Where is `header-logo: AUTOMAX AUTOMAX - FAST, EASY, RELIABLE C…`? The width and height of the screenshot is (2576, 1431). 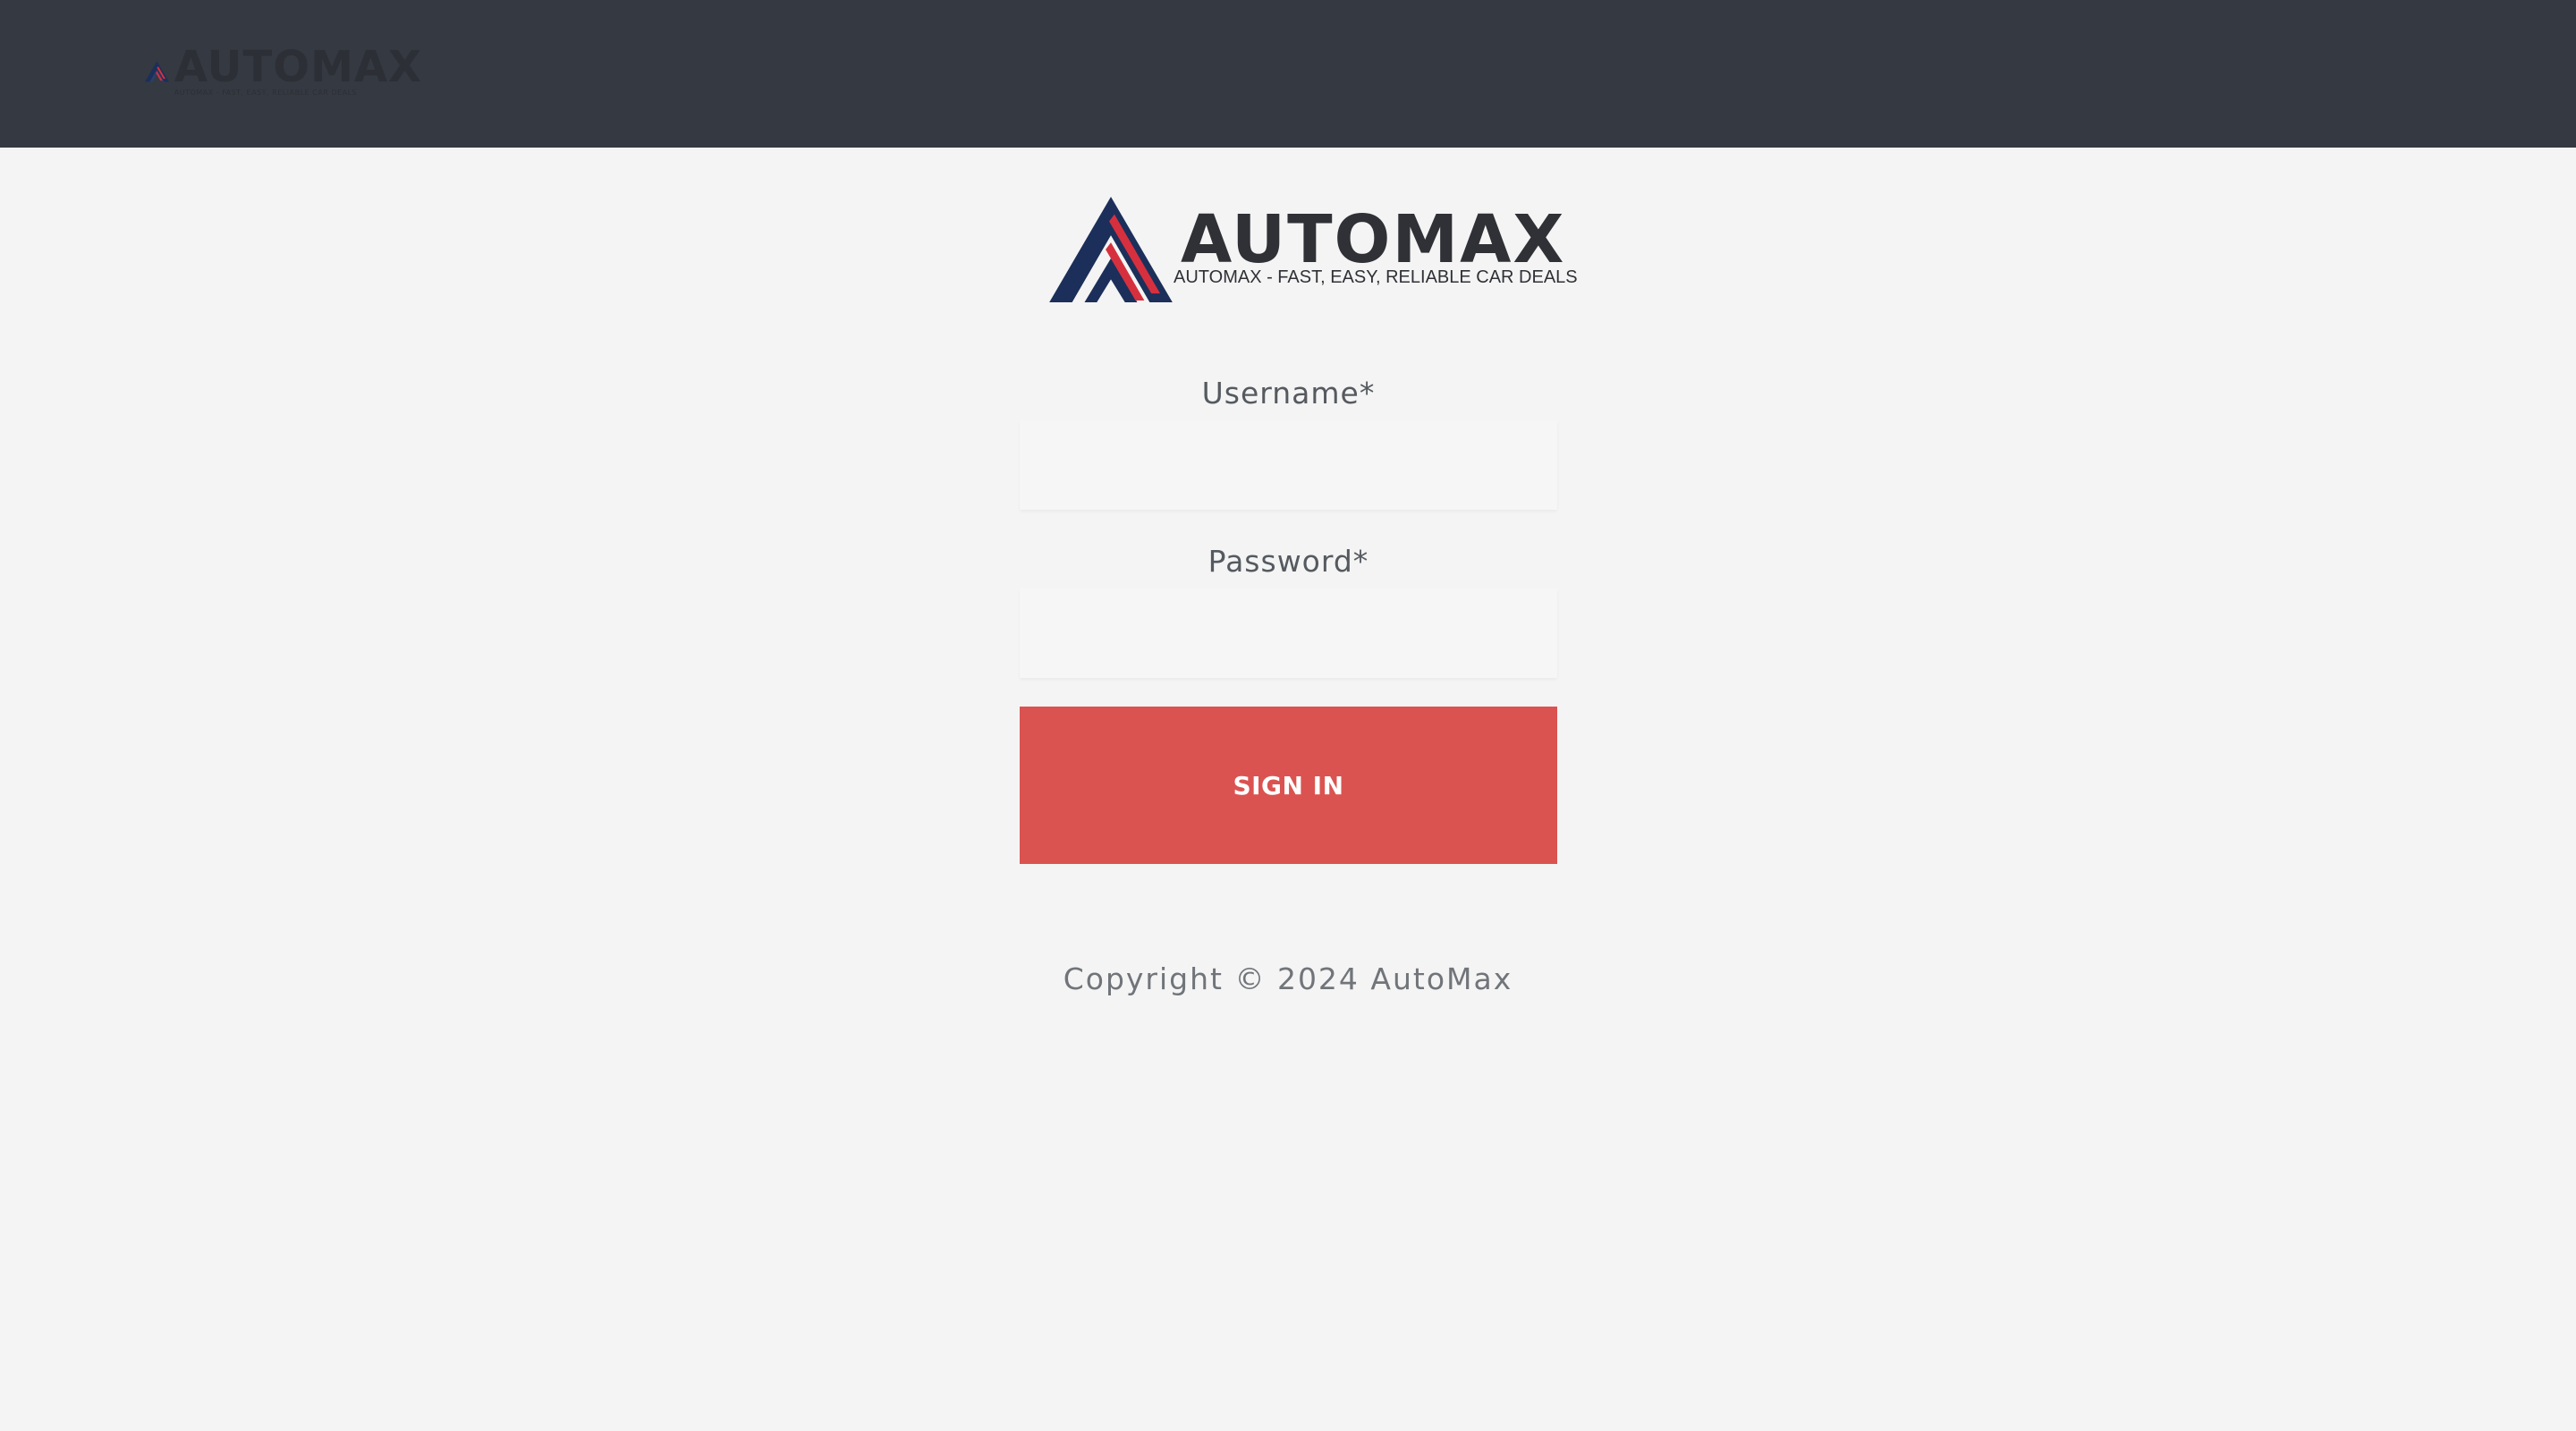
header-logo: AUTOMAX AUTOMAX - FAST, EASY, RELIABLE C… is located at coordinates (283, 72).